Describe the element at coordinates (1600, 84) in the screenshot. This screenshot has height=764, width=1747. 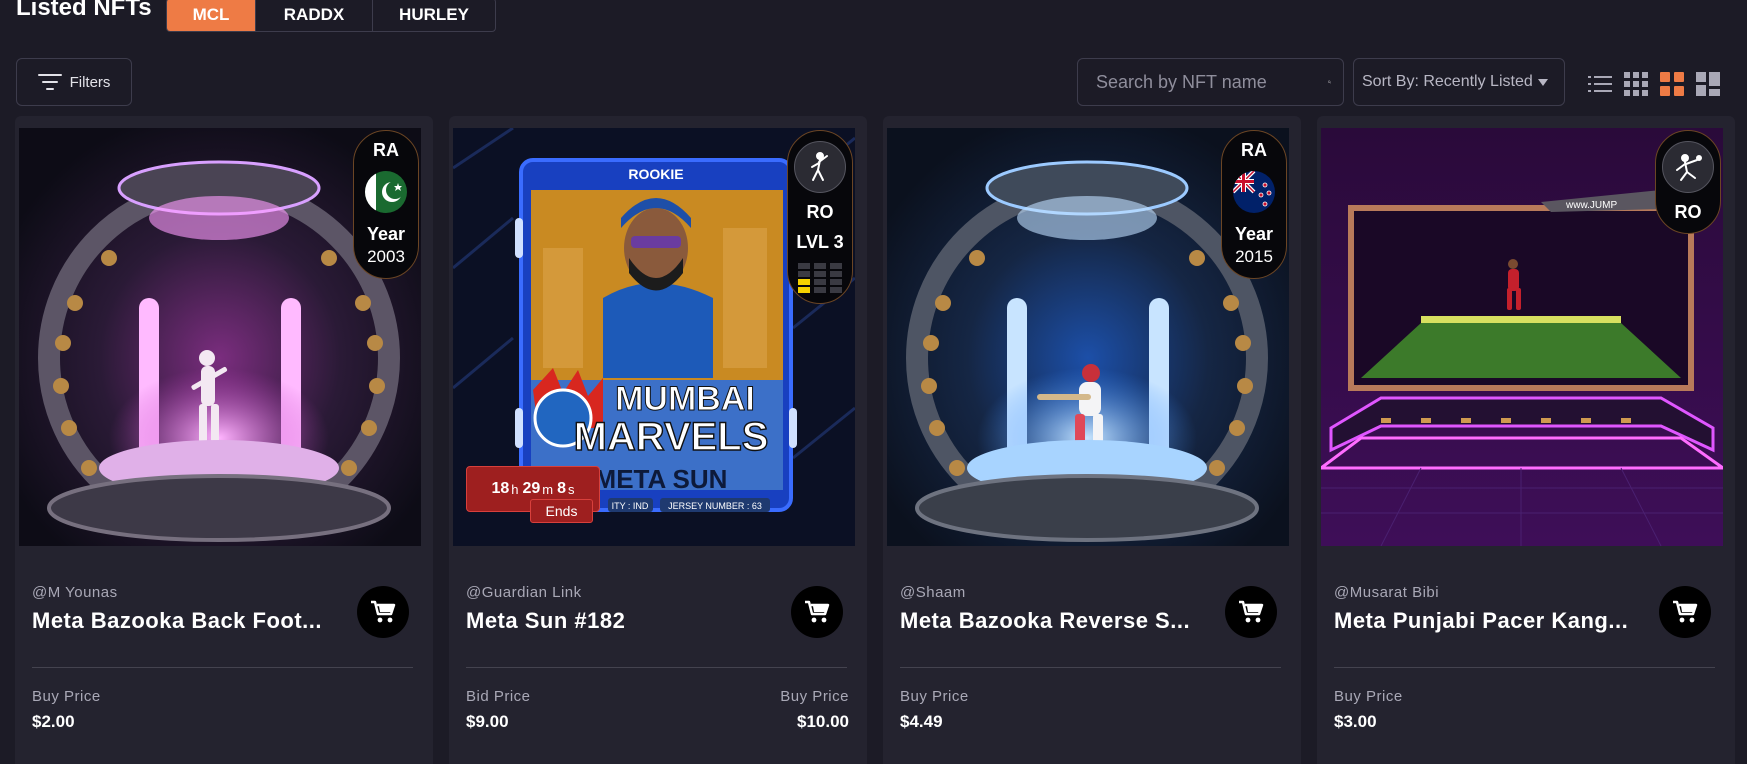
I see `list-view-icon` at that location.